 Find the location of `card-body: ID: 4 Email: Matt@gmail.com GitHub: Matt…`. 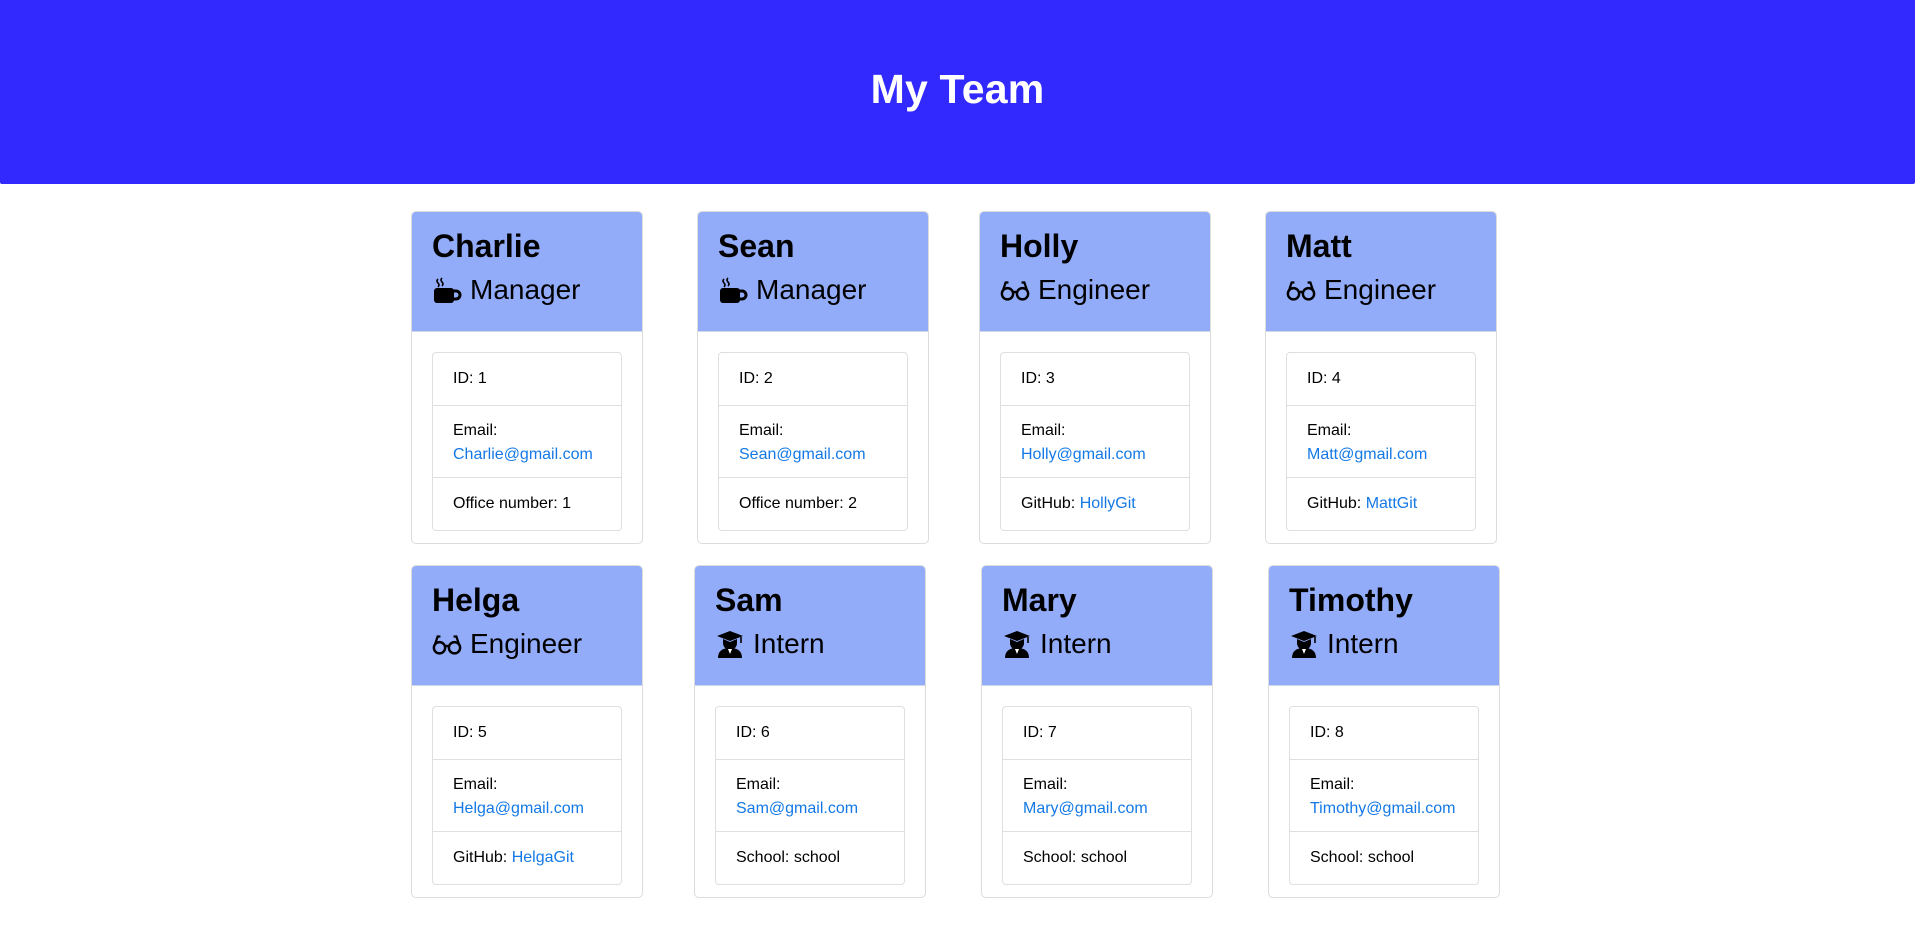

card-body: ID: 4 Email: Matt@gmail.com GitHub: Matt… is located at coordinates (1381, 437).